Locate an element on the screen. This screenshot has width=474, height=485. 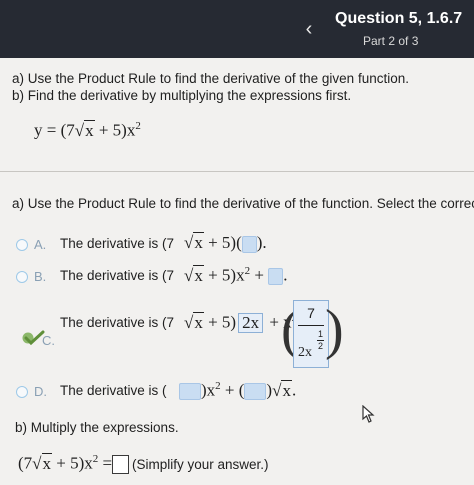
part-b-answer-input is located at coordinates (120, 464).